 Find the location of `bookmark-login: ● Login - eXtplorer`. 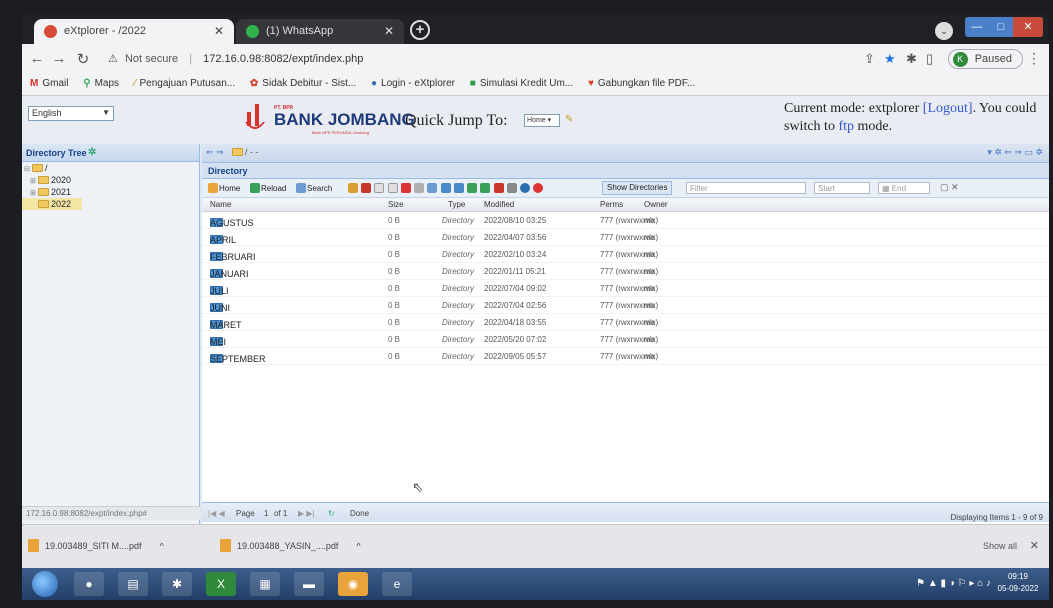

bookmark-login: ● Login - eXtplorer is located at coordinates (413, 83).